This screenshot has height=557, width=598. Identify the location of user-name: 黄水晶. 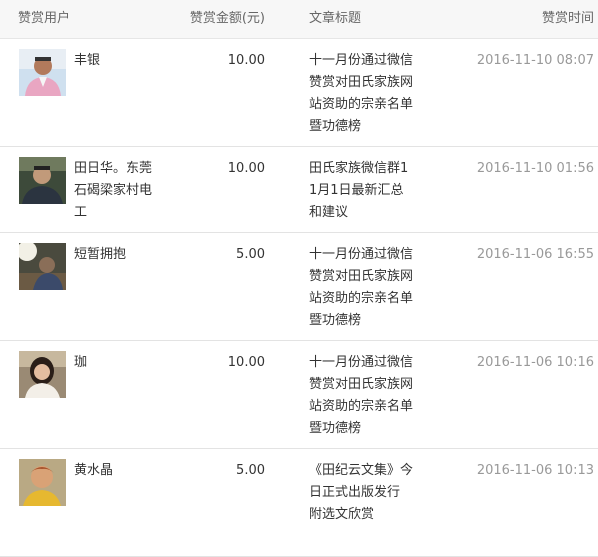
(115, 471).